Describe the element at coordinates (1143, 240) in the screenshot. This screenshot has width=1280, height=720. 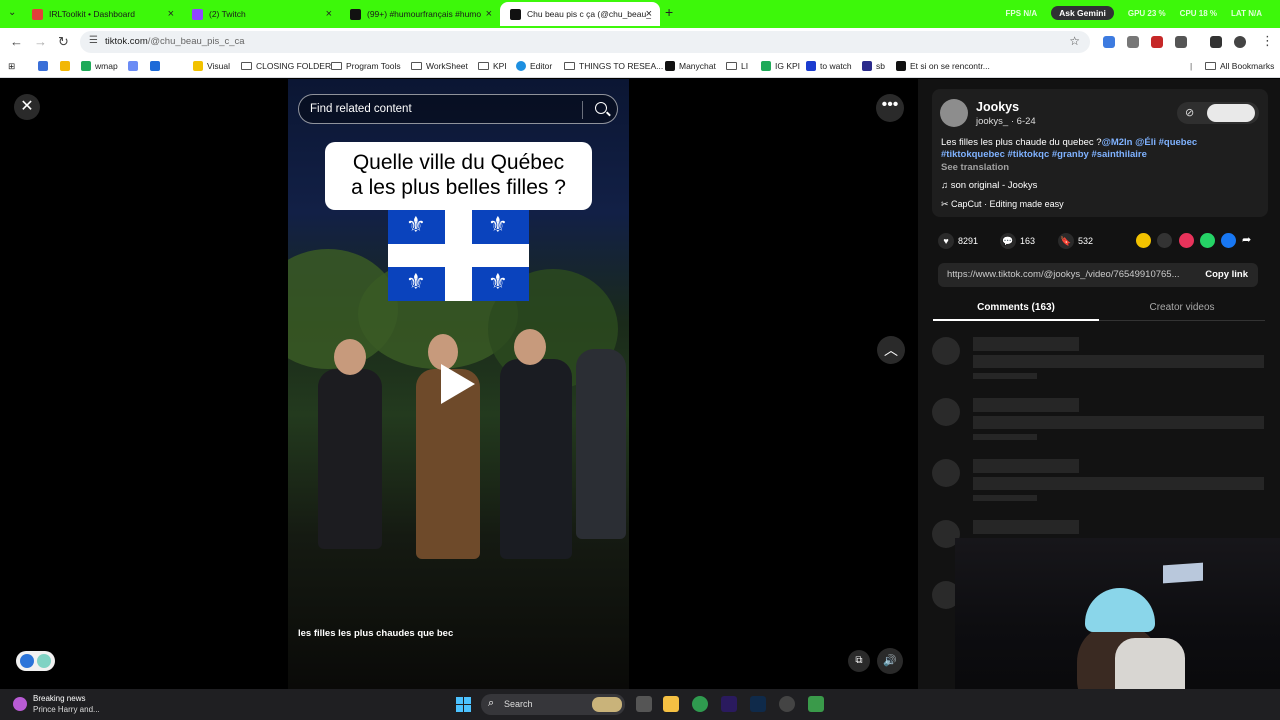
I see `share-coin-icon` at that location.